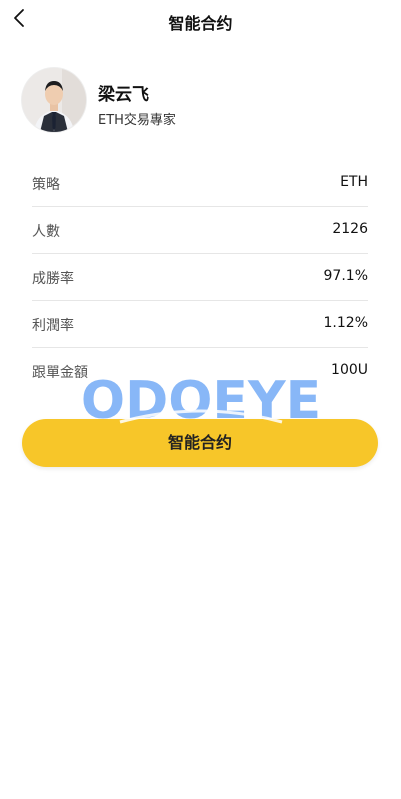  Describe the element at coordinates (200, 183) in the screenshot. I see `stat-row-strategy: 策略 ETH` at that location.